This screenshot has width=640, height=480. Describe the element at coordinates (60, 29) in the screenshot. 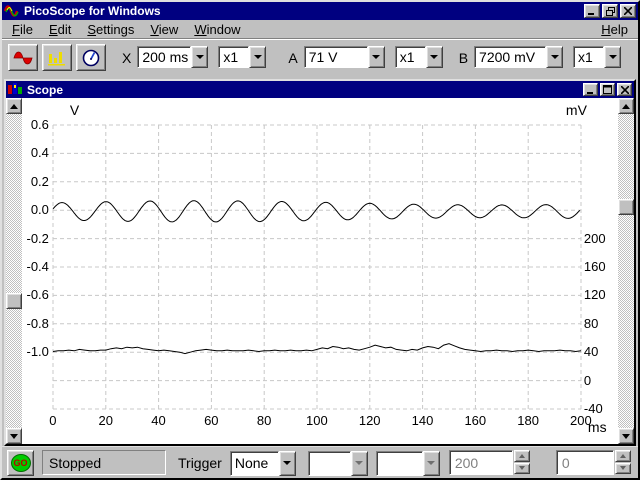

I see `menu-edit: Edit` at that location.